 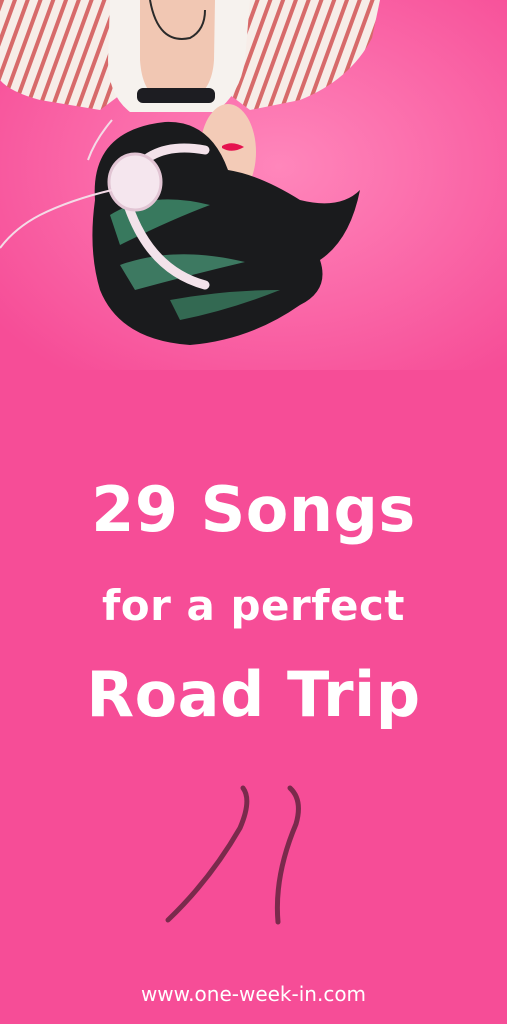 I want to click on headline-line-3: Road Trip, so click(x=253, y=694).